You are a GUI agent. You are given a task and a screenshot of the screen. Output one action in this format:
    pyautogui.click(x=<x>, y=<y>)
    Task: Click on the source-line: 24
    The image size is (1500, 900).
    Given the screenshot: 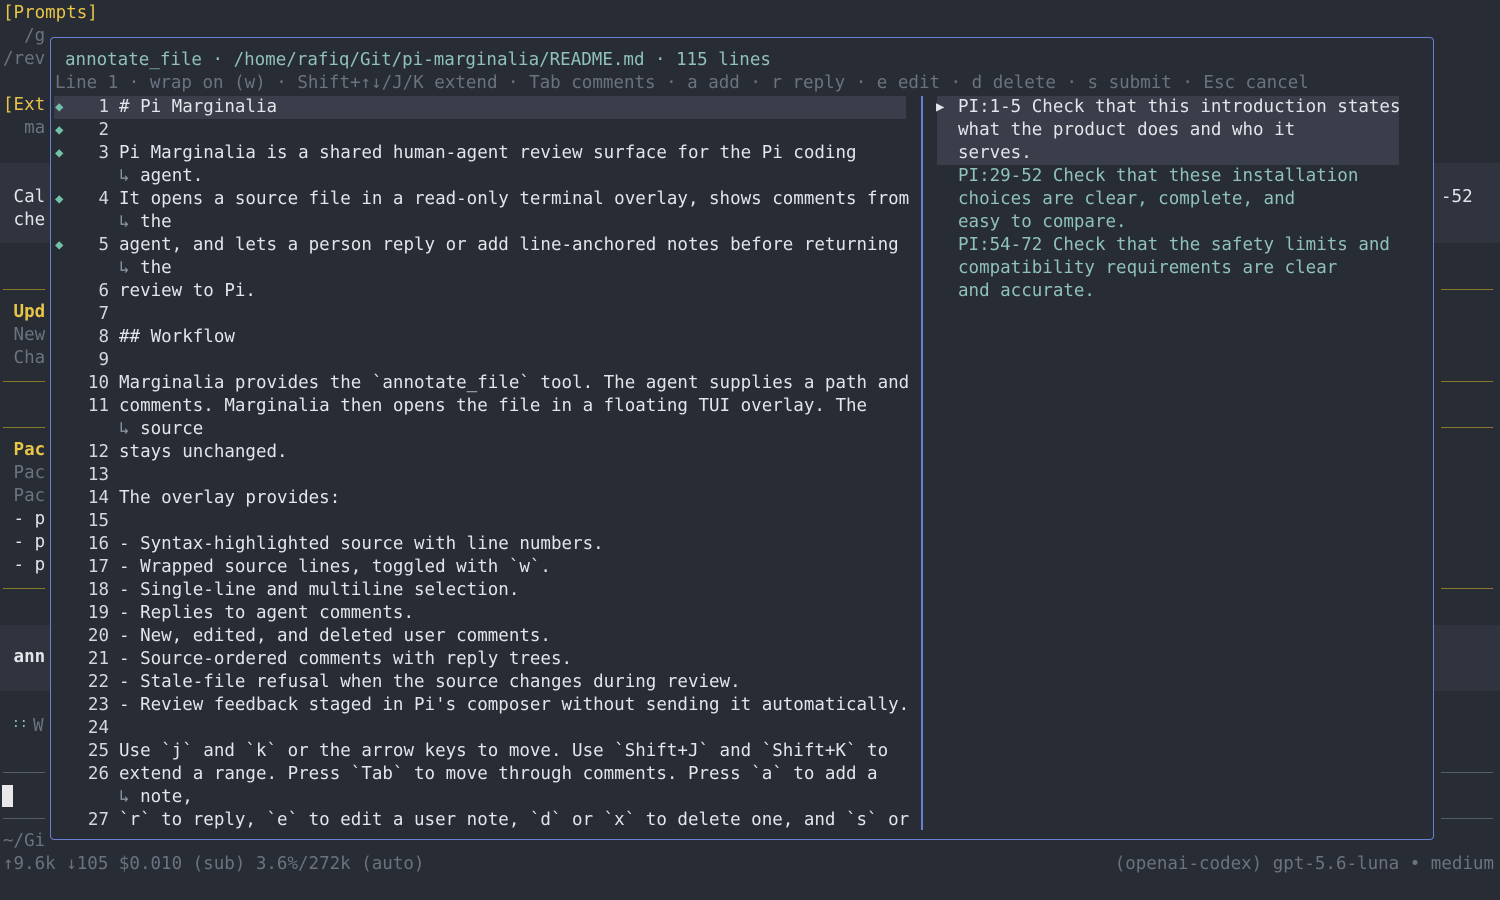 What is the action you would take?
    pyautogui.click(x=481, y=728)
    